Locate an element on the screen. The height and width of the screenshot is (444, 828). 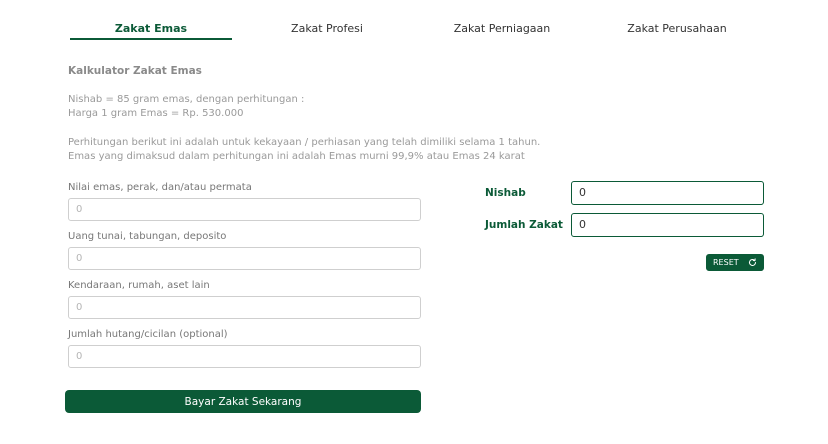
active-tab-indicator is located at coordinates (151, 39).